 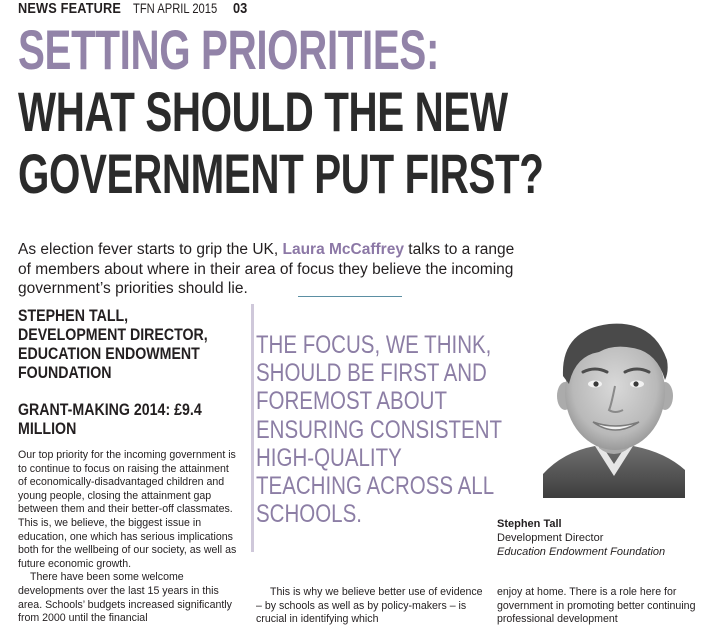 What do you see at coordinates (350, 296) in the screenshot?
I see `intro-divider` at bounding box center [350, 296].